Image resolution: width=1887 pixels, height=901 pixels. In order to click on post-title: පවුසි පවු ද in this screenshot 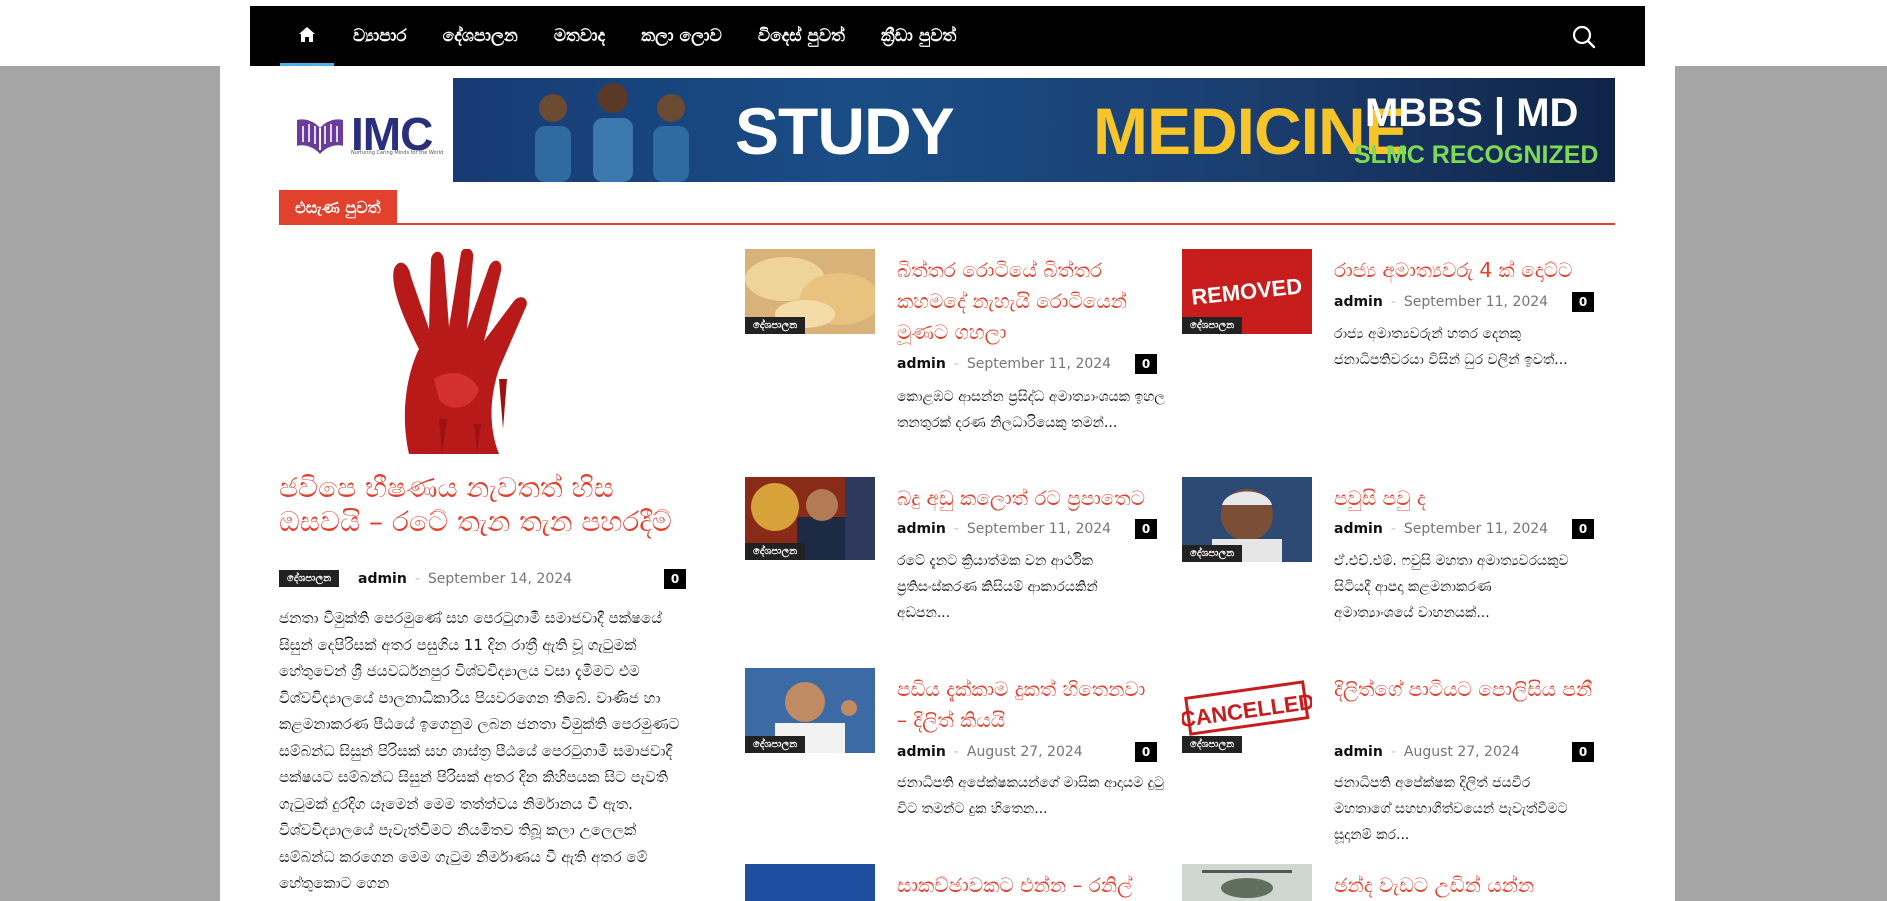, I will do `click(1469, 498)`.